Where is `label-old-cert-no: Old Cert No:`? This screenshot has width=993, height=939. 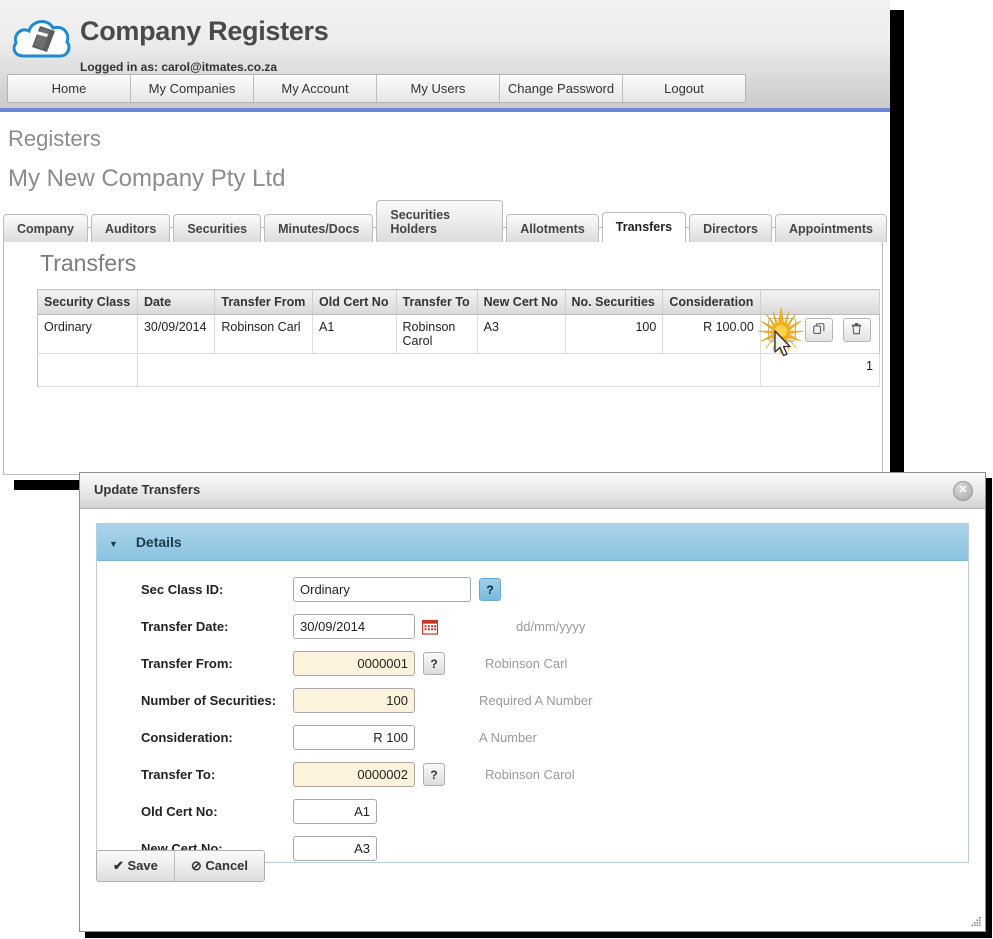 label-old-cert-no: Old Cert No: is located at coordinates (179, 811).